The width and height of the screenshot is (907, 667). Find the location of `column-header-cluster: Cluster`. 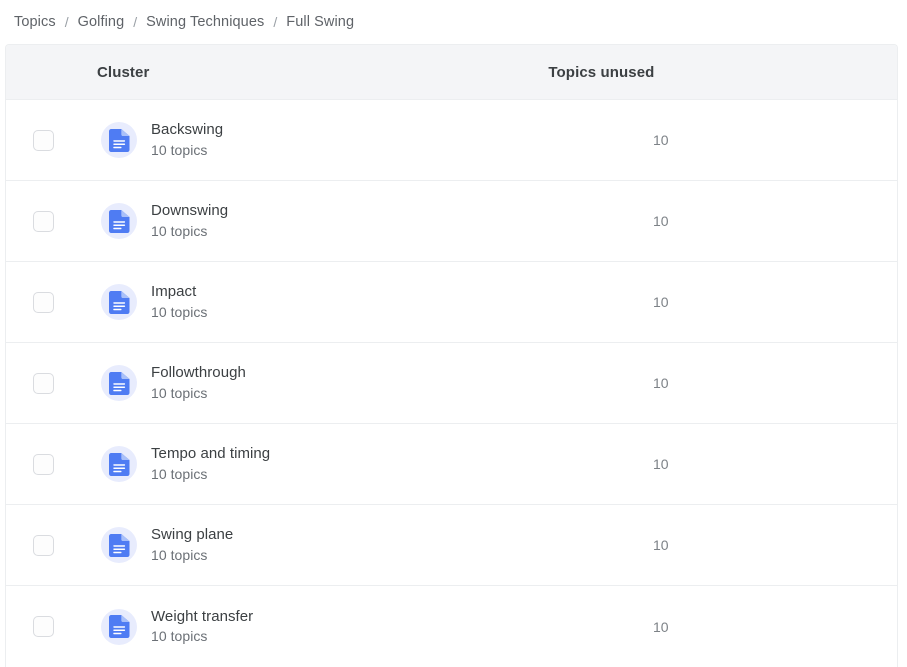

column-header-cluster: Cluster is located at coordinates (77, 72).